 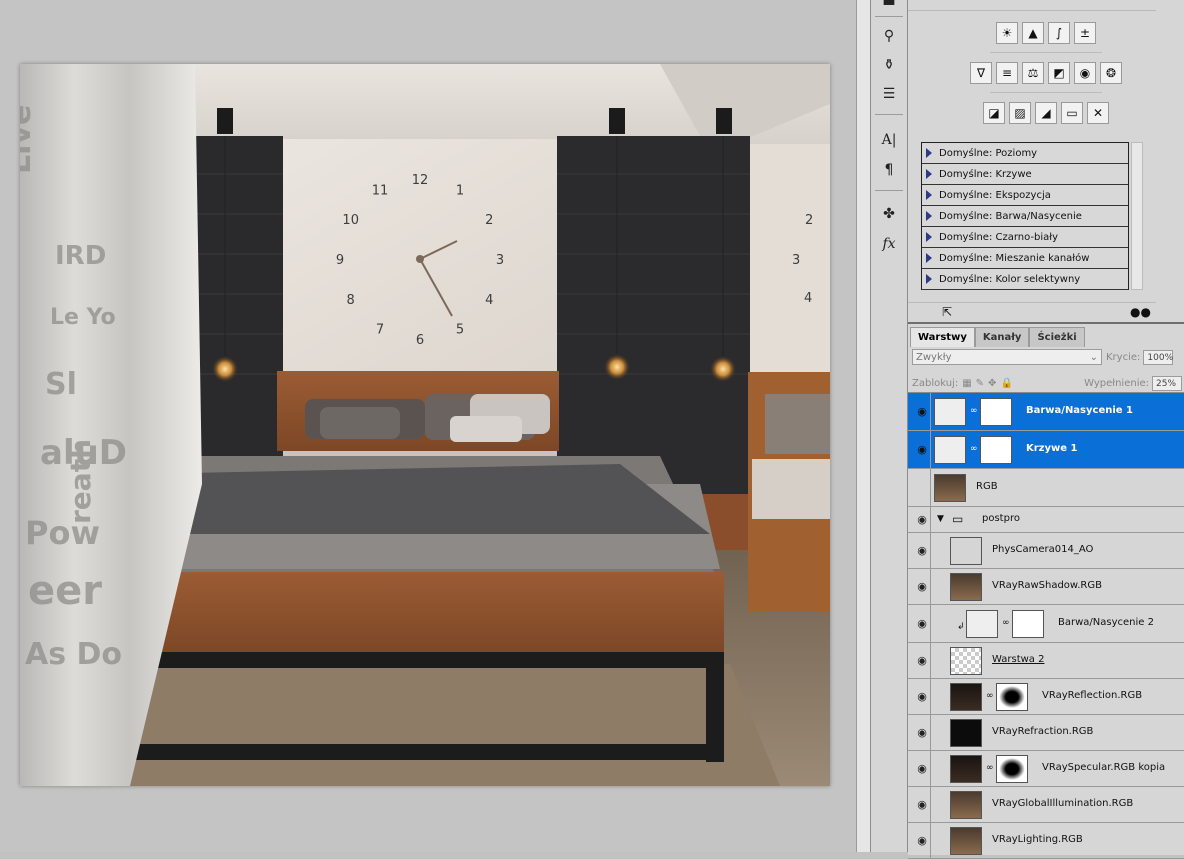 What do you see at coordinates (1033, 33) in the screenshot?
I see `levels-icon: ▲` at bounding box center [1033, 33].